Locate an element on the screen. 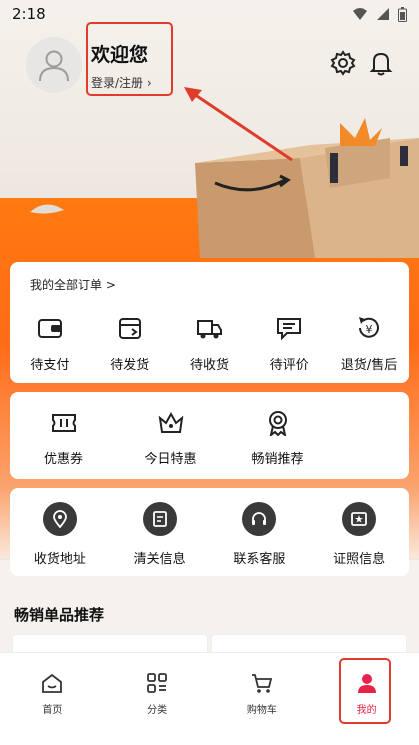 The height and width of the screenshot is (745, 419). certificate-icon is located at coordinates (359, 519).